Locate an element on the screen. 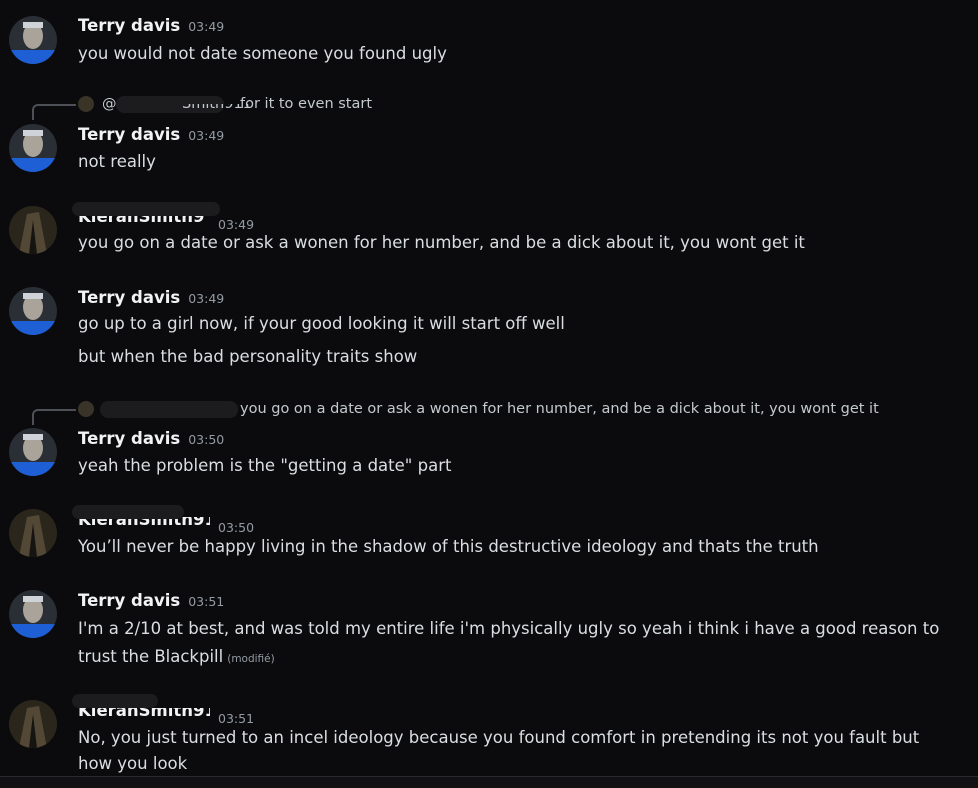 The image size is (978, 788). message-header: Terry davis 03:50 is located at coordinates (151, 439).